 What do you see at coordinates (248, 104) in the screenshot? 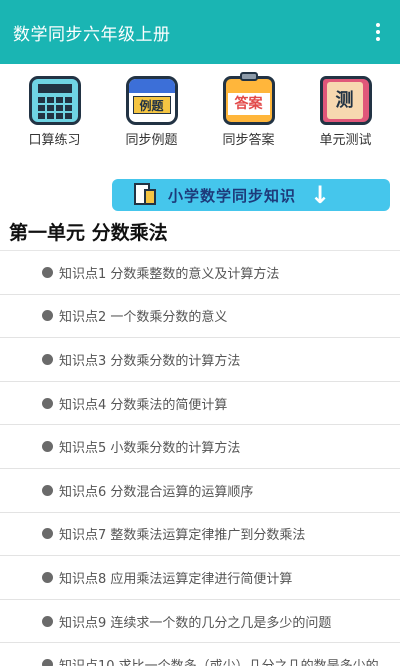
I see `icon-tag: 答案` at bounding box center [248, 104].